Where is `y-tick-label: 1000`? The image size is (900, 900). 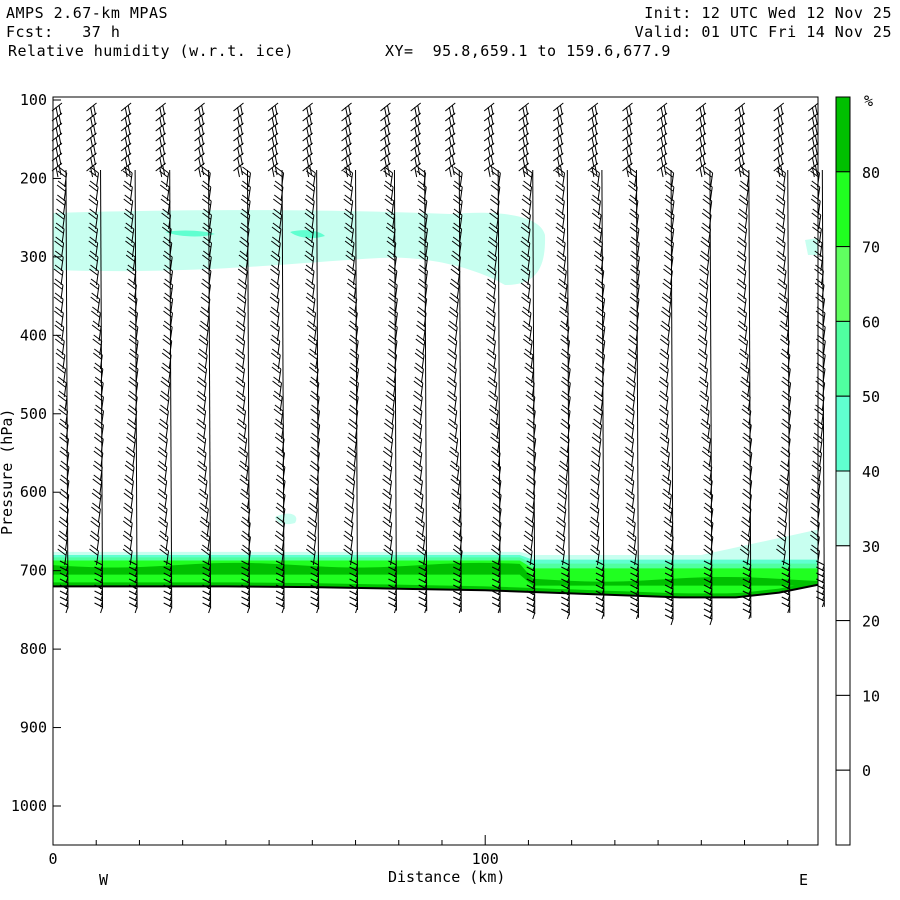
y-tick-label: 1000 is located at coordinates (29, 806).